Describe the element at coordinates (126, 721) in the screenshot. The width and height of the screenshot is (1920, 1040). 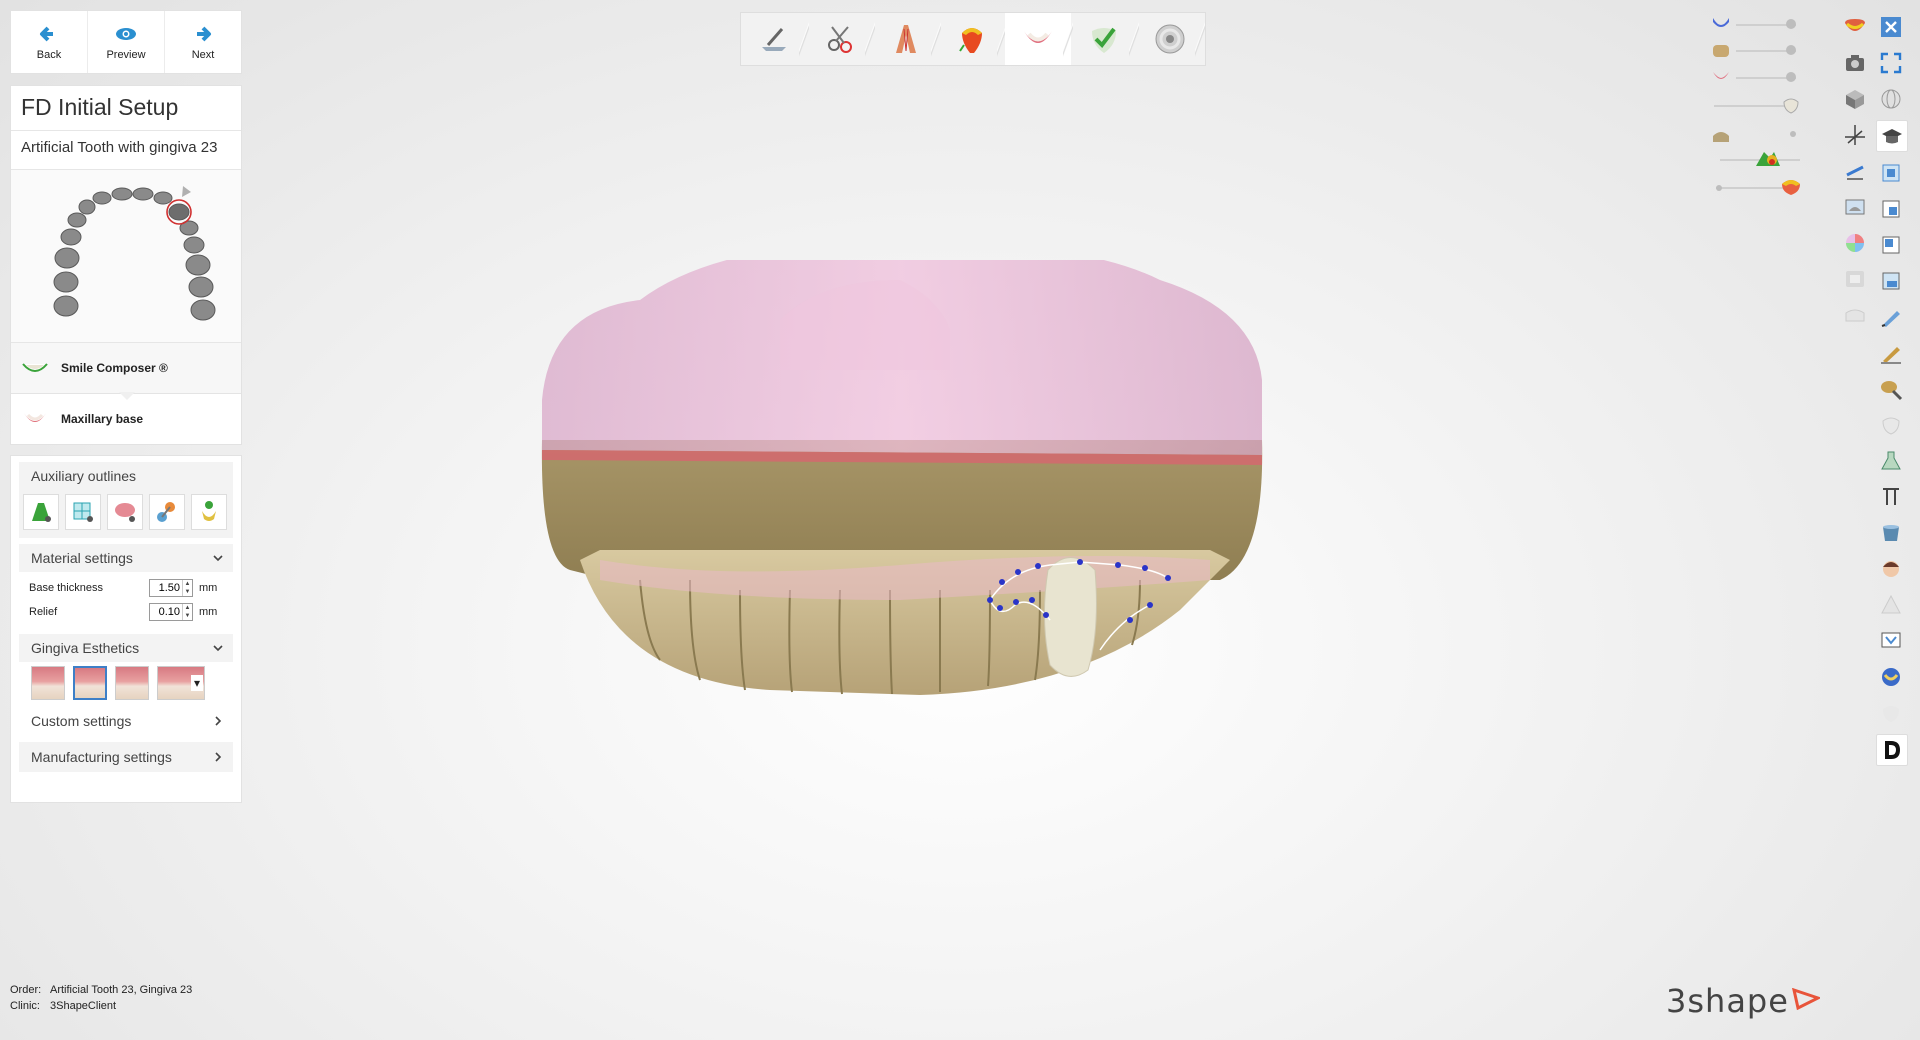
I see `custom-settings-link: Custom settings` at that location.